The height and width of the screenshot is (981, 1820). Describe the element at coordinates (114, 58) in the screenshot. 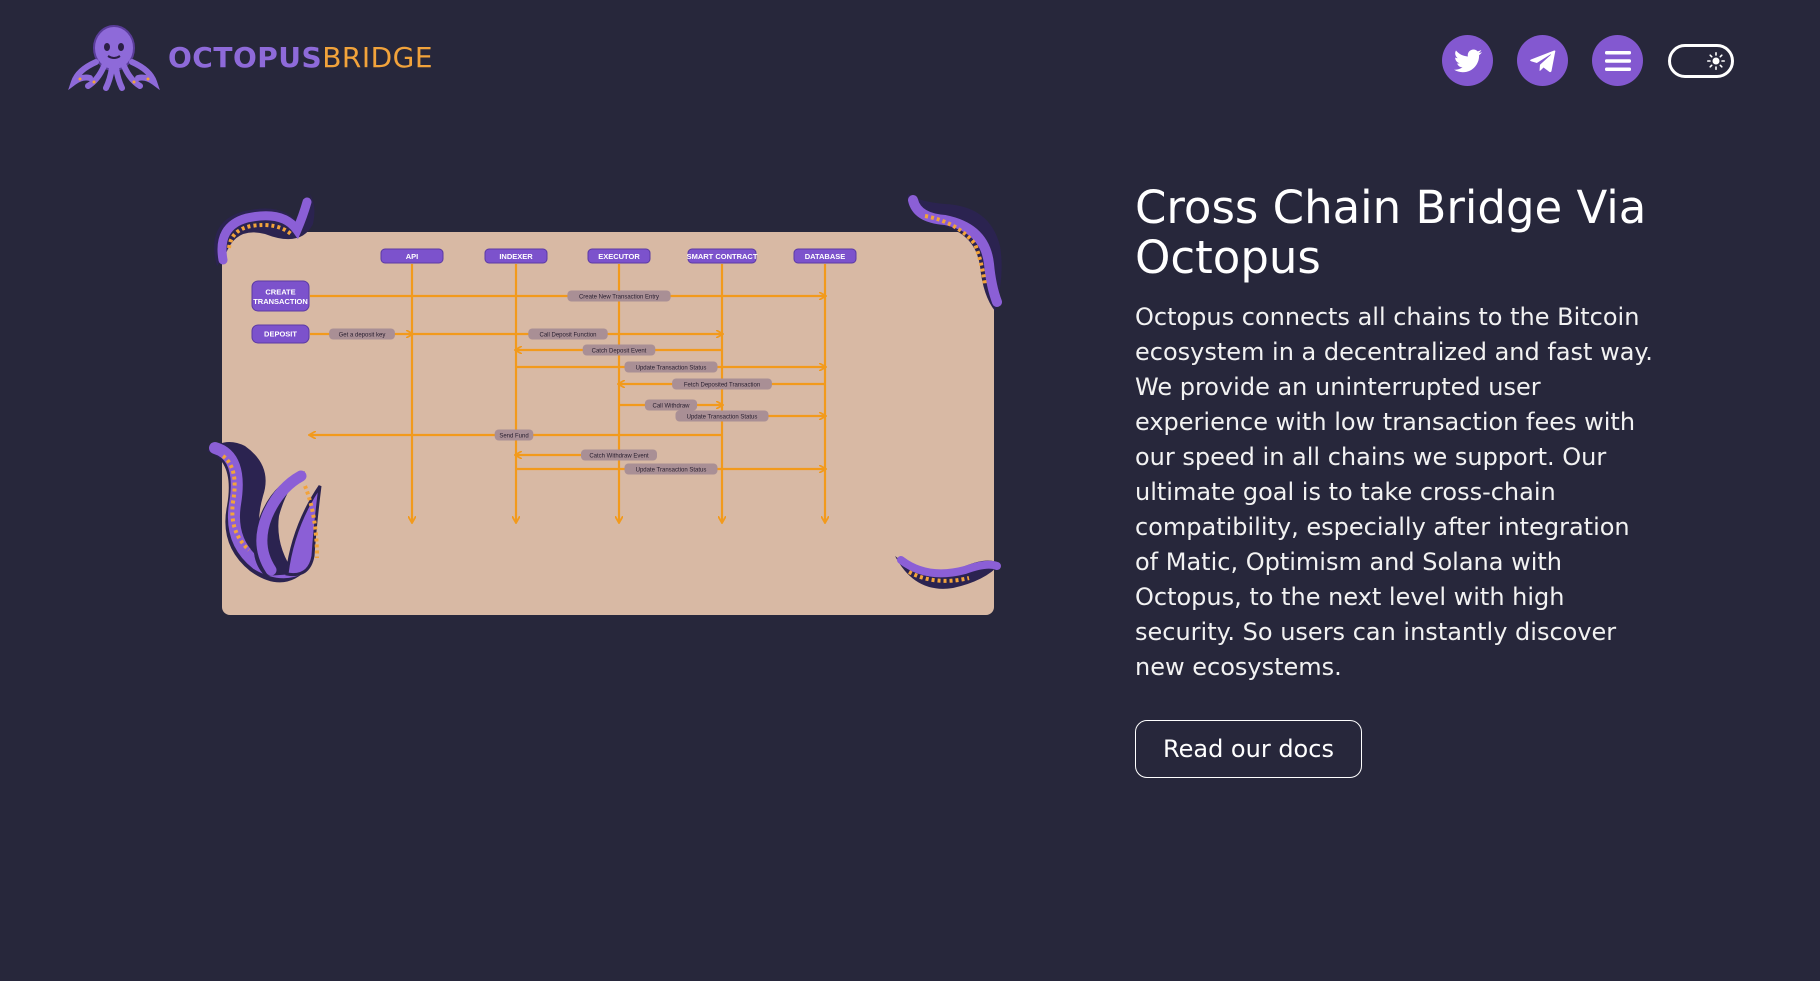

I see `octopus-logo-icon` at that location.